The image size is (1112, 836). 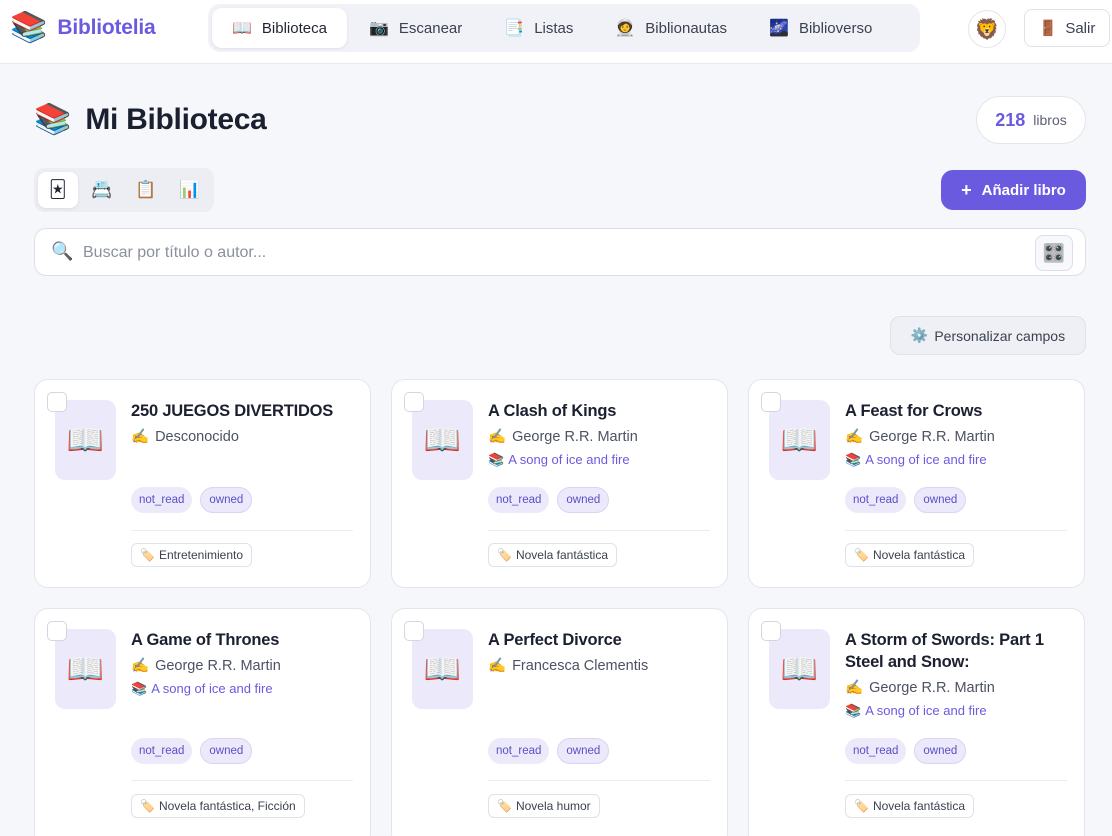 I want to click on view-button-stats: 📊, so click(x=190, y=190).